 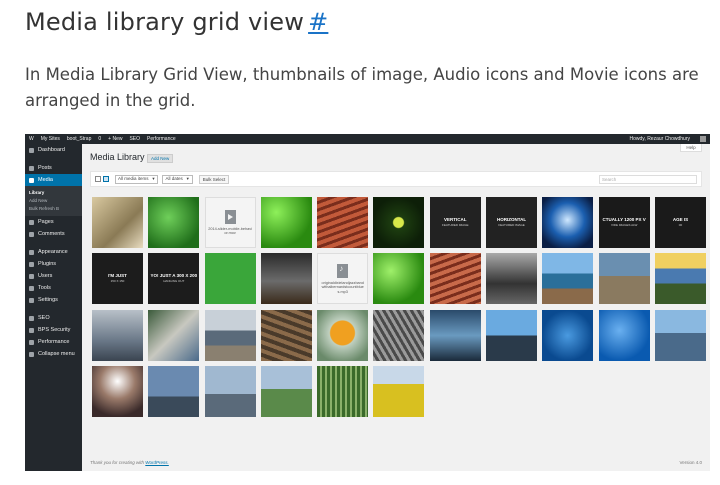 What do you see at coordinates (214, 179) in the screenshot?
I see `bulk-select-button: Bulk Select` at bounding box center [214, 179].